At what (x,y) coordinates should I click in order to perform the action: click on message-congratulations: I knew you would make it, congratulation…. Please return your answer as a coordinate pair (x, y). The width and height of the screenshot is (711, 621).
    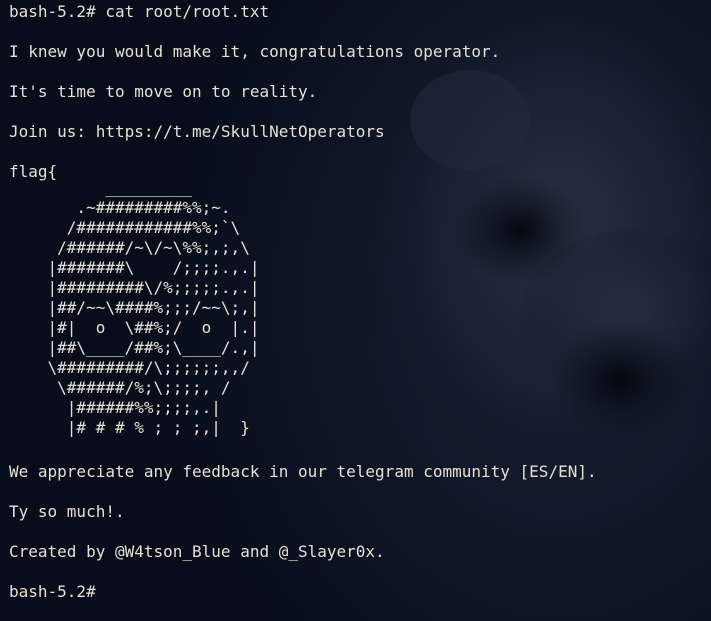
    Looking at the image, I should click on (255, 51).